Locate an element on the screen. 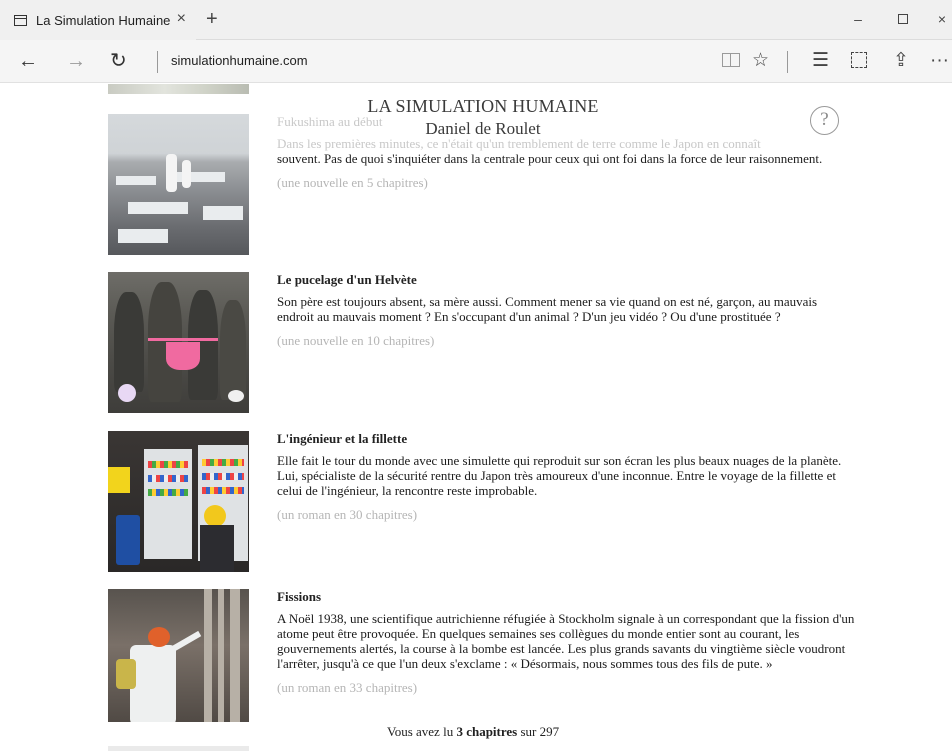 The width and height of the screenshot is (952, 751). story-title: Le pucelage d'un Helvète is located at coordinates (567, 279).